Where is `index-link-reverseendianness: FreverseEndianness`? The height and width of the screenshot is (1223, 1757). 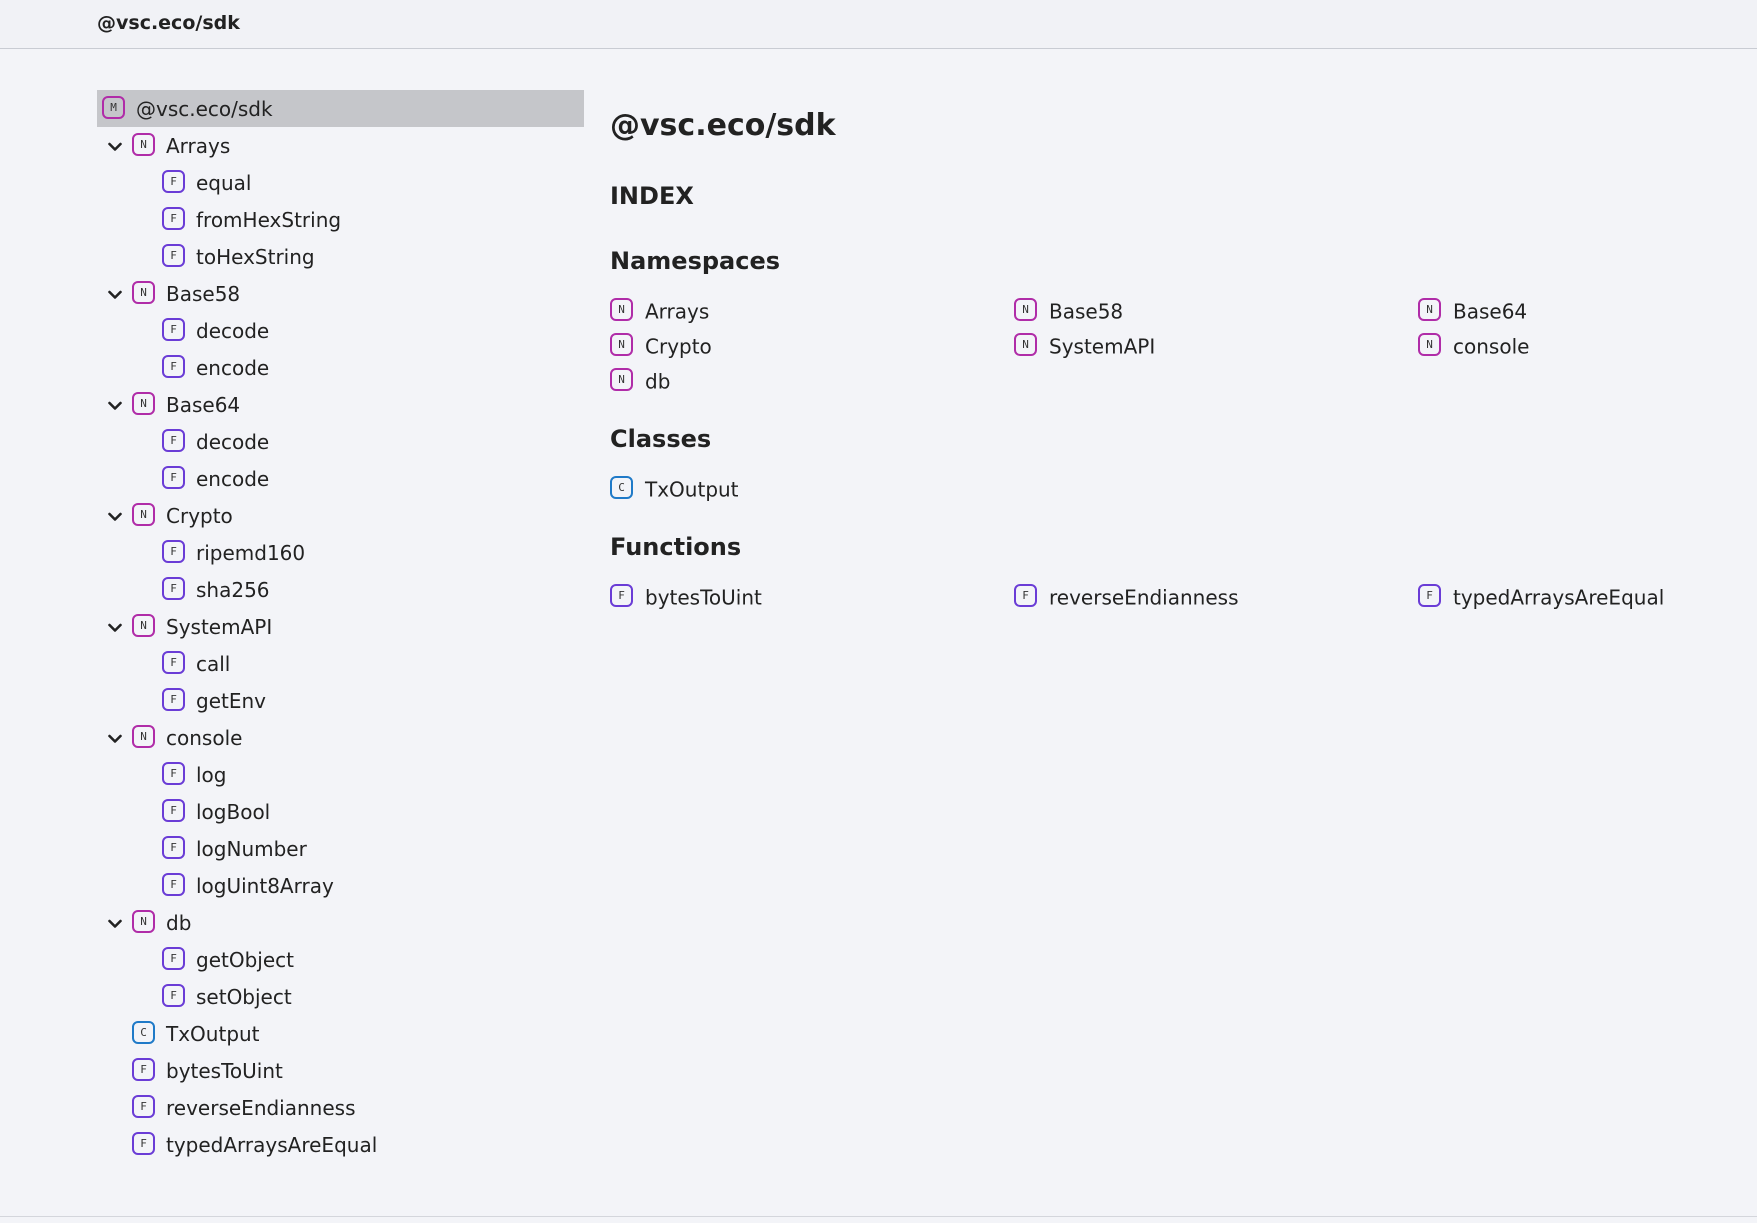 index-link-reverseendianness: FreverseEndianness is located at coordinates (1126, 596).